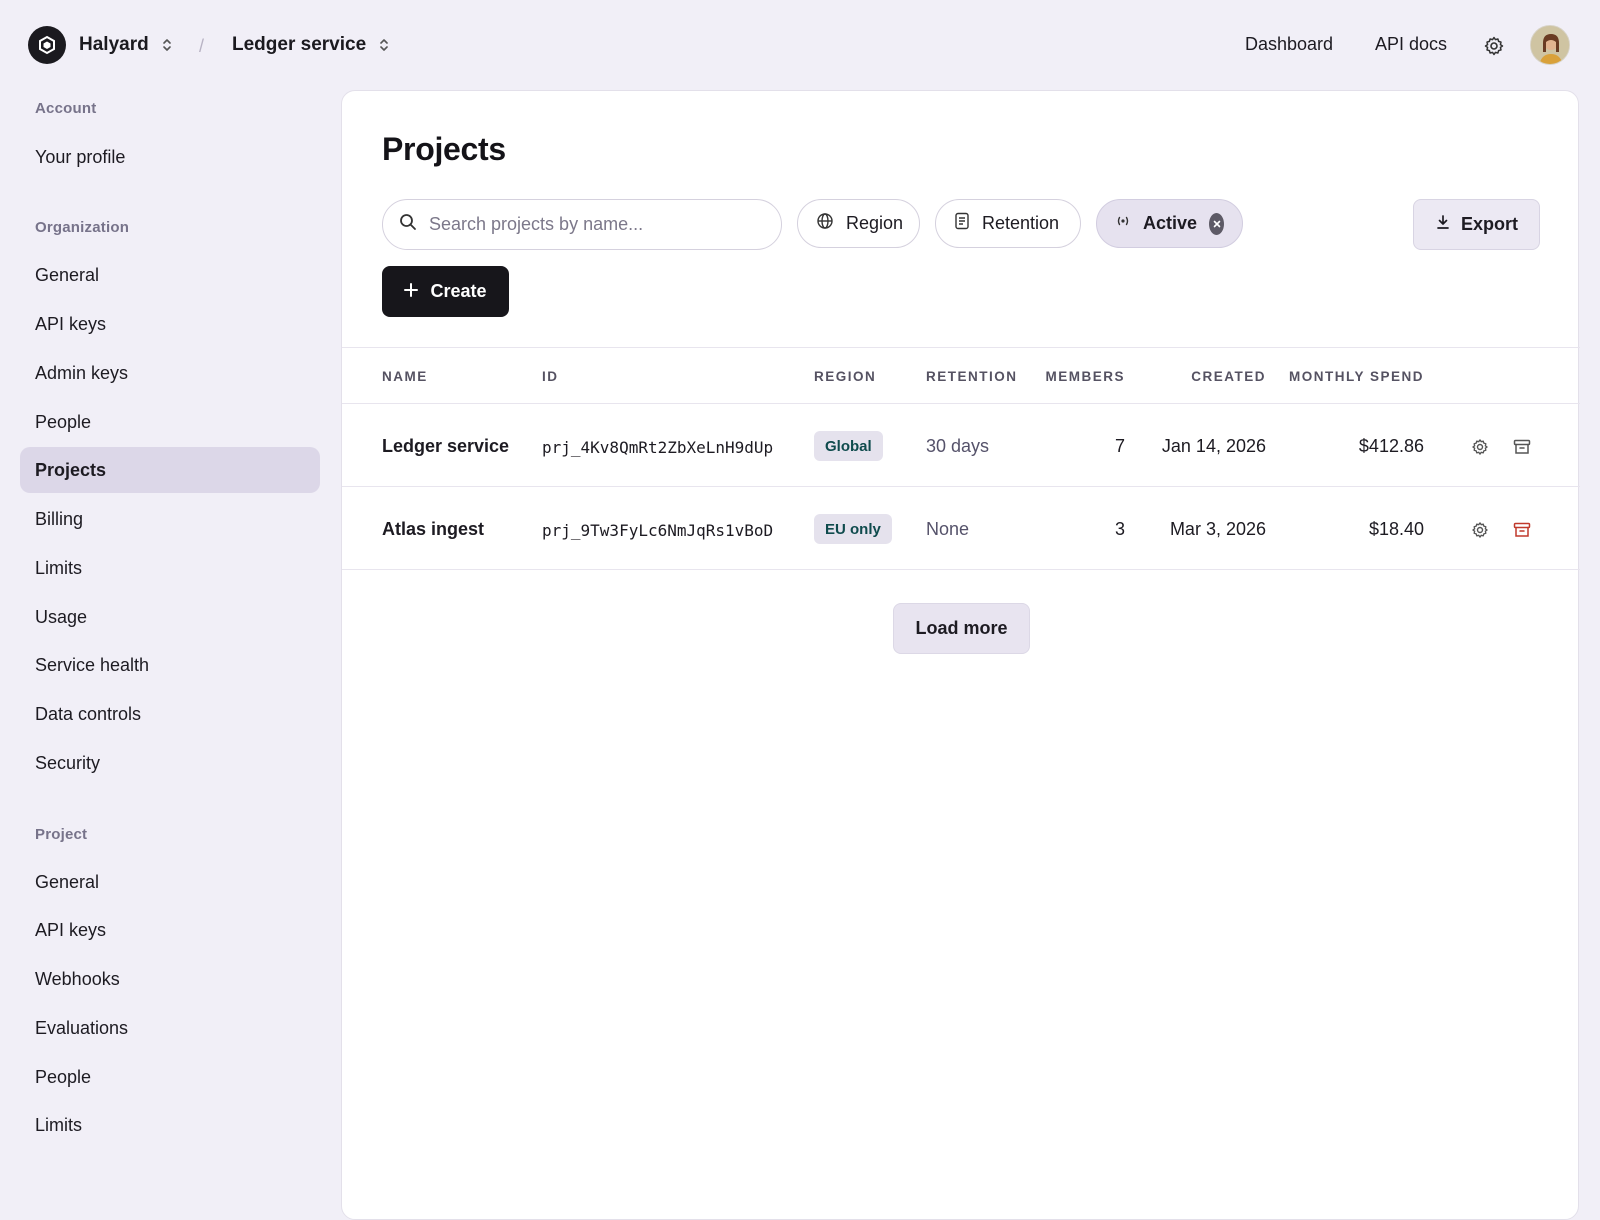  What do you see at coordinates (61, 834) in the screenshot?
I see `sidebar-heading-project: Project` at bounding box center [61, 834].